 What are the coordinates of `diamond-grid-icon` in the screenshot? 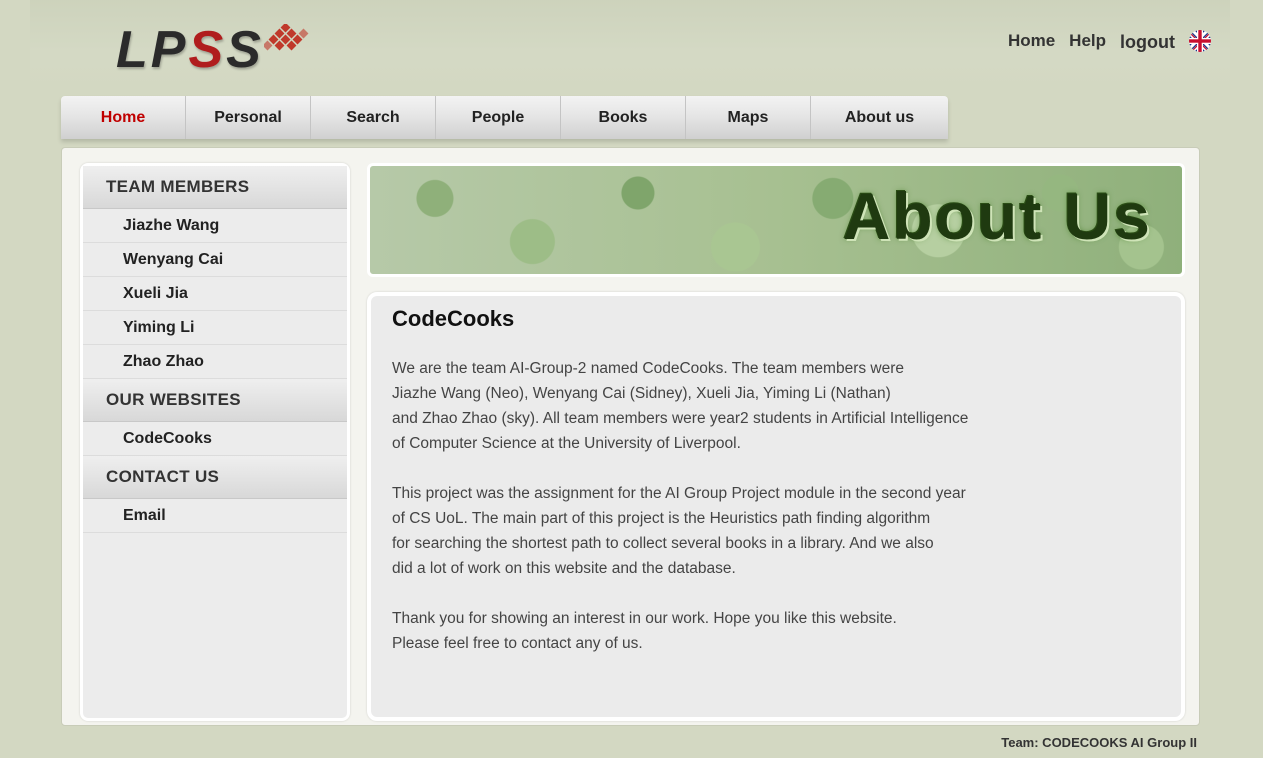 It's located at (286, 37).